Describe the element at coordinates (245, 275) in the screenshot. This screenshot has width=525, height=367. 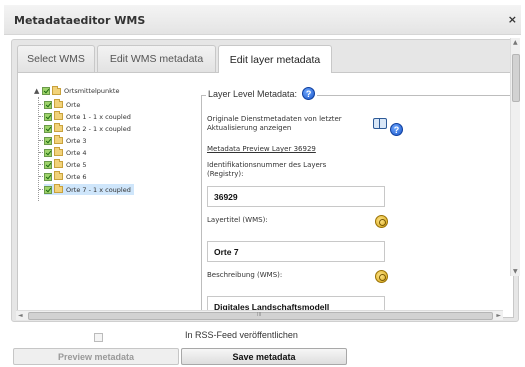
I see `layer-description-label: Beschreibung (WMS):` at that location.